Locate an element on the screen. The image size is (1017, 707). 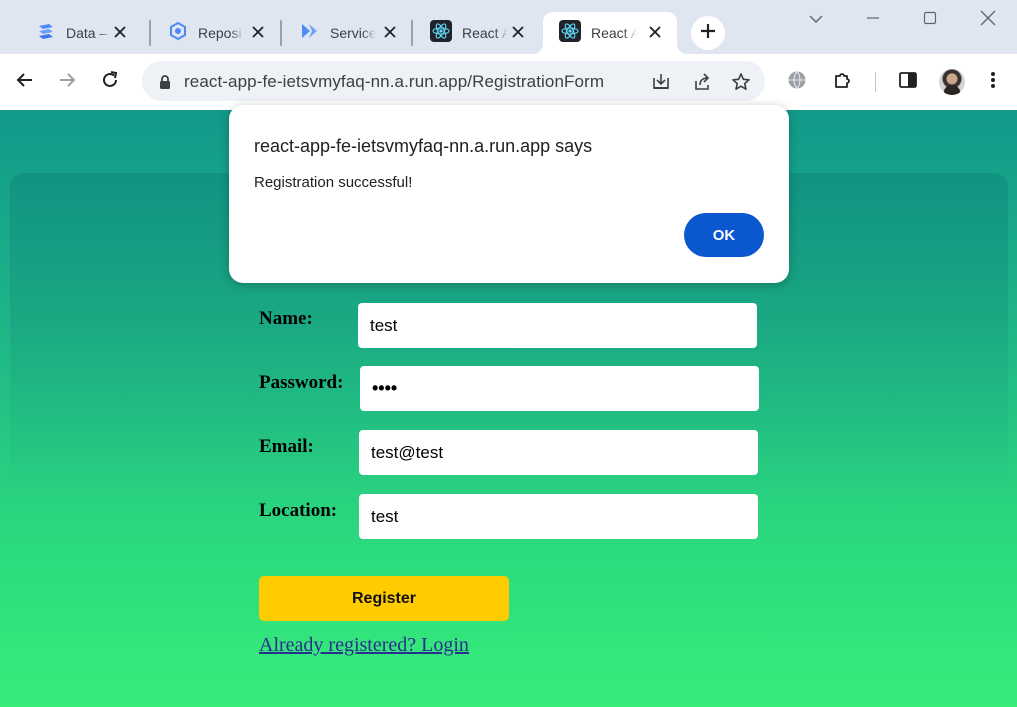
profile-avatar is located at coordinates (952, 82).